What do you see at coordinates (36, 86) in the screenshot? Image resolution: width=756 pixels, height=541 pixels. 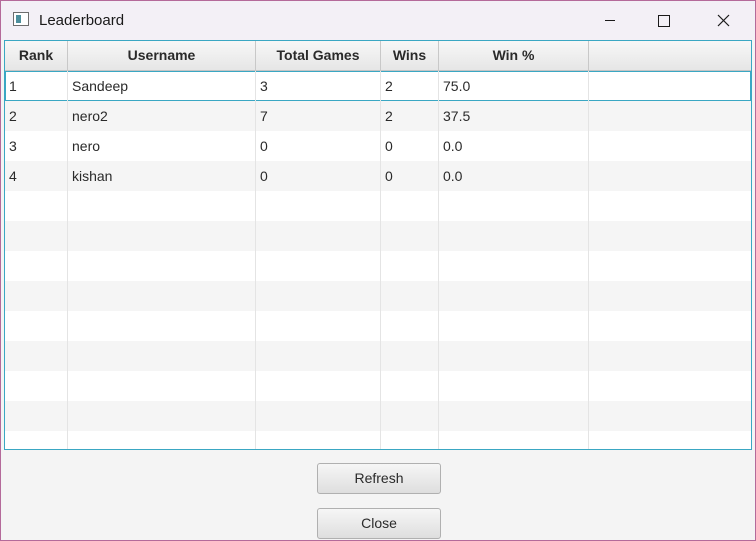 I see `cell-rank: 1` at bounding box center [36, 86].